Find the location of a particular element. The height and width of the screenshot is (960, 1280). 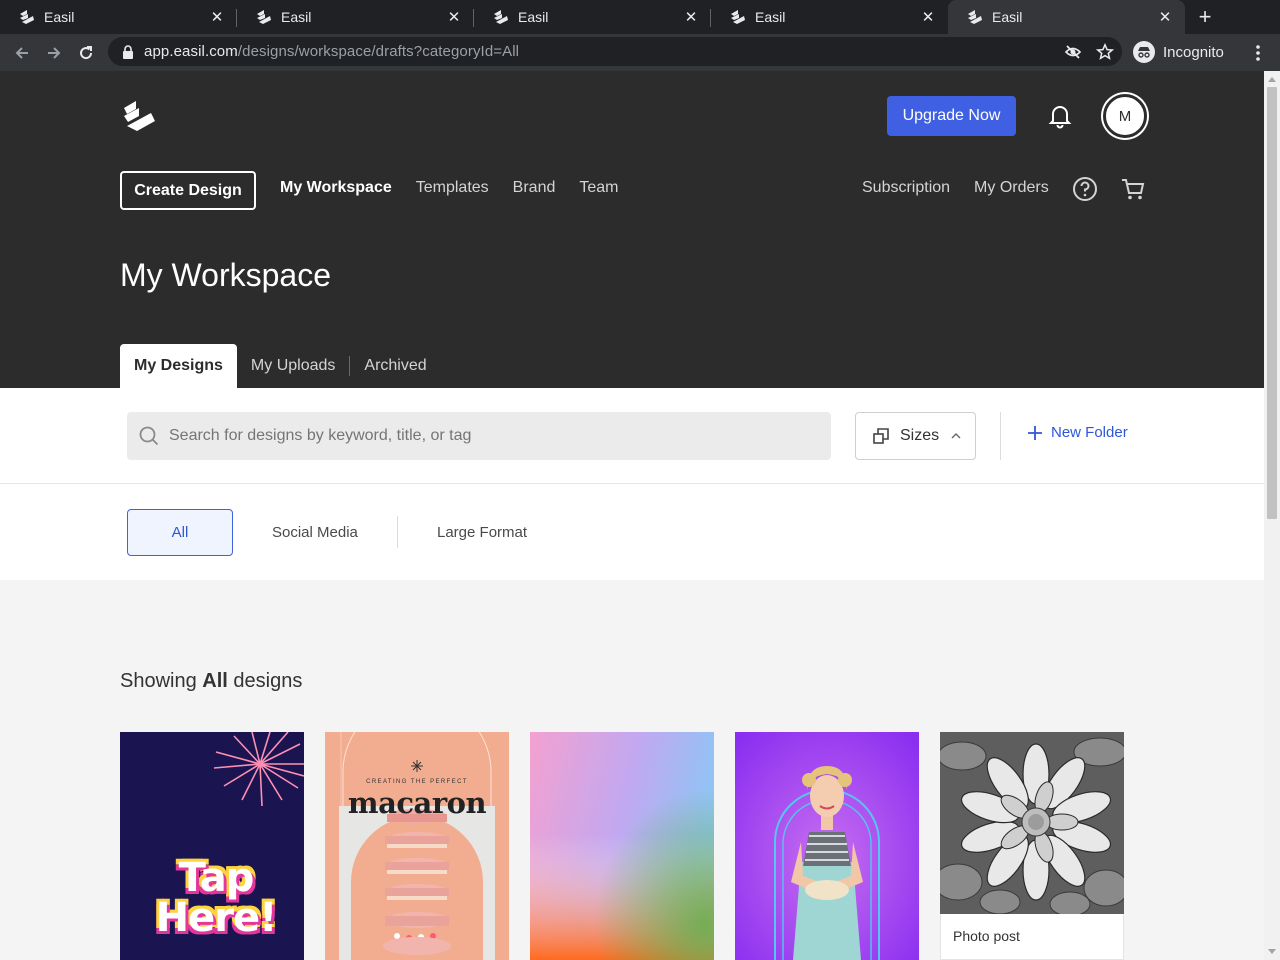

lock-icon is located at coordinates (128, 51).